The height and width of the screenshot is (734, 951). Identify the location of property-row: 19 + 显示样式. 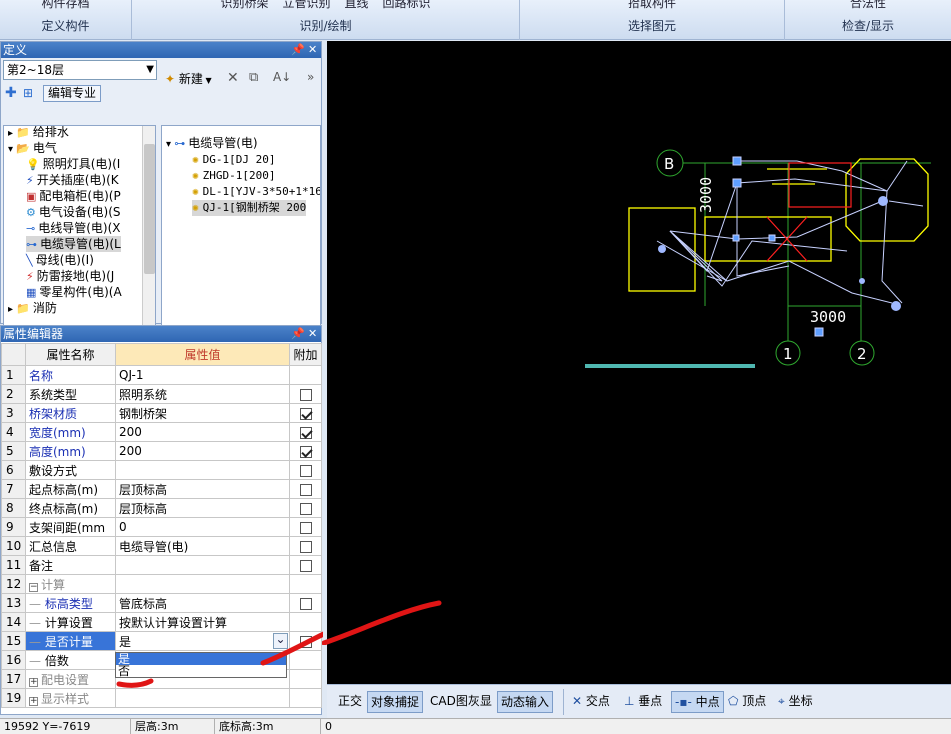
(161, 698).